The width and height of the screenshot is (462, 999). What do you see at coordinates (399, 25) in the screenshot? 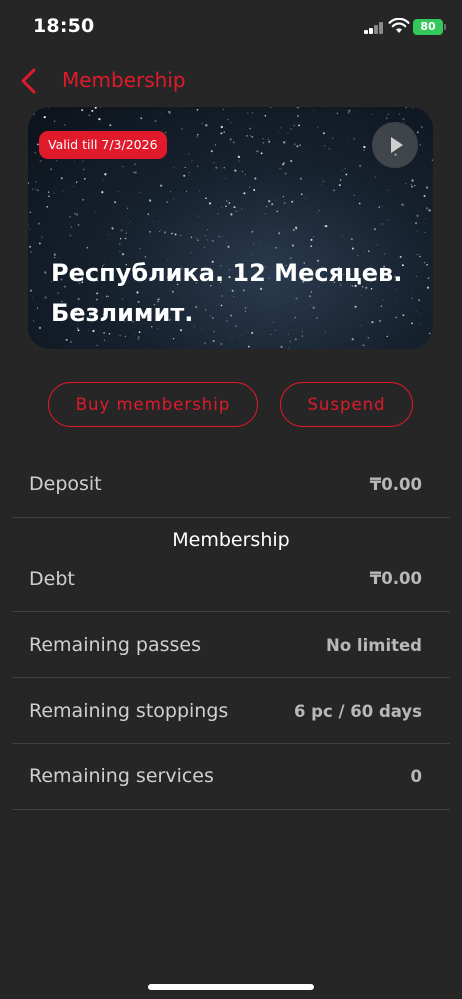
I see `wifi-icon` at bounding box center [399, 25].